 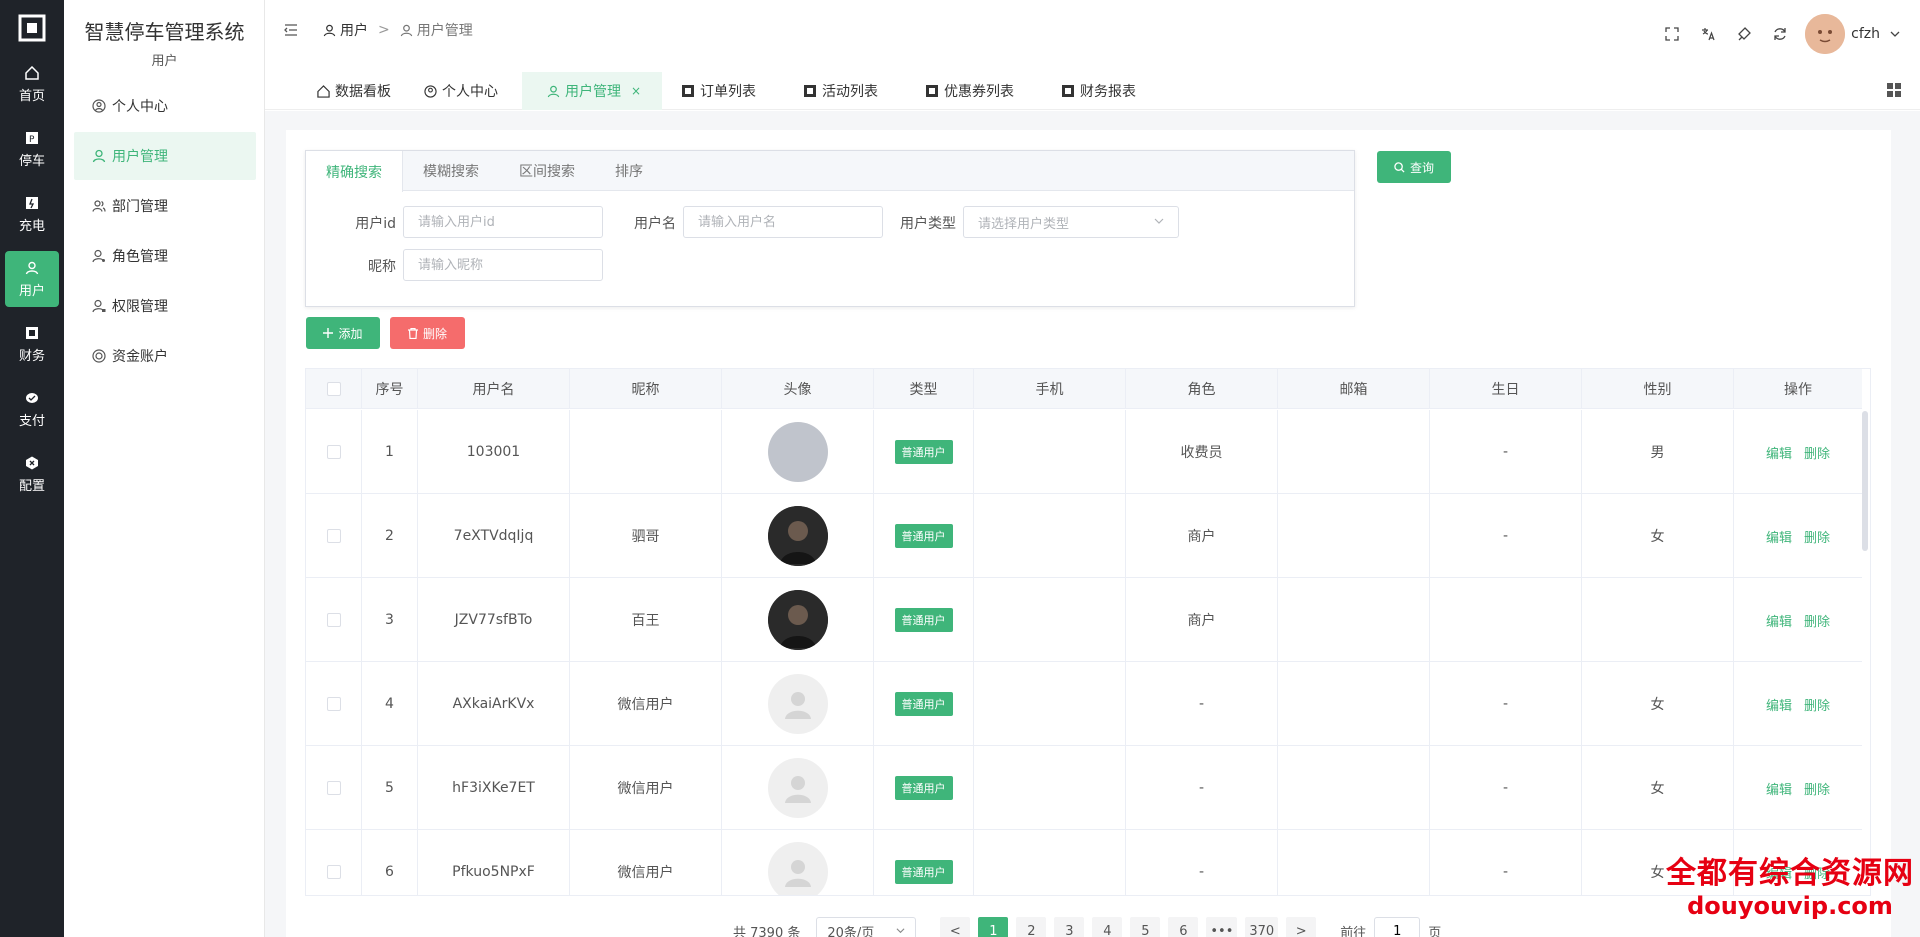 What do you see at coordinates (32, 409) in the screenshot?
I see `rail-item-pay: 支付` at bounding box center [32, 409].